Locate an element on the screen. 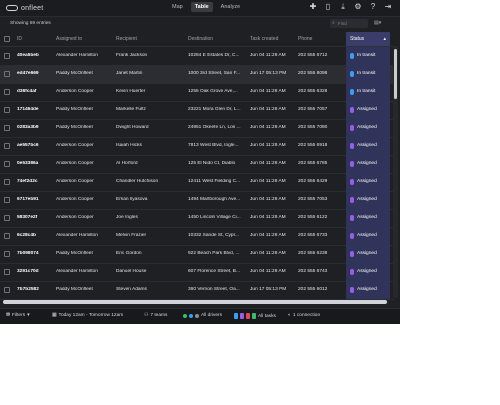  col-id: ID is located at coordinates (19, 39).